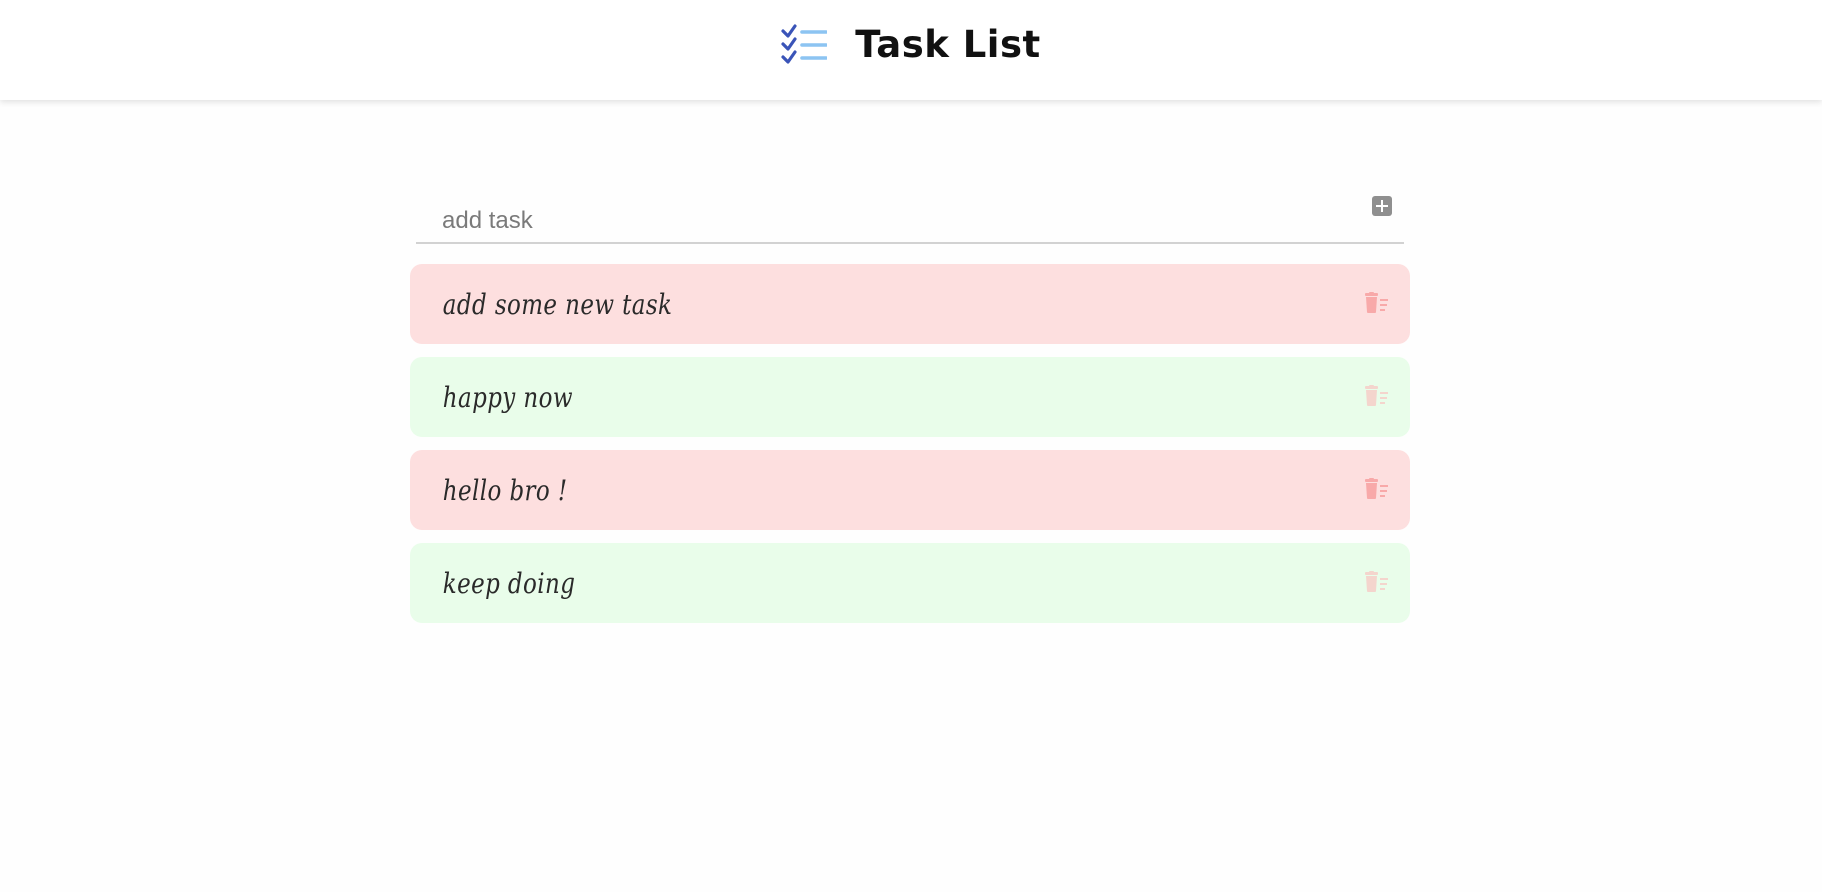 The image size is (1822, 892). What do you see at coordinates (910, 304) in the screenshot?
I see `task-item: add some new task` at bounding box center [910, 304].